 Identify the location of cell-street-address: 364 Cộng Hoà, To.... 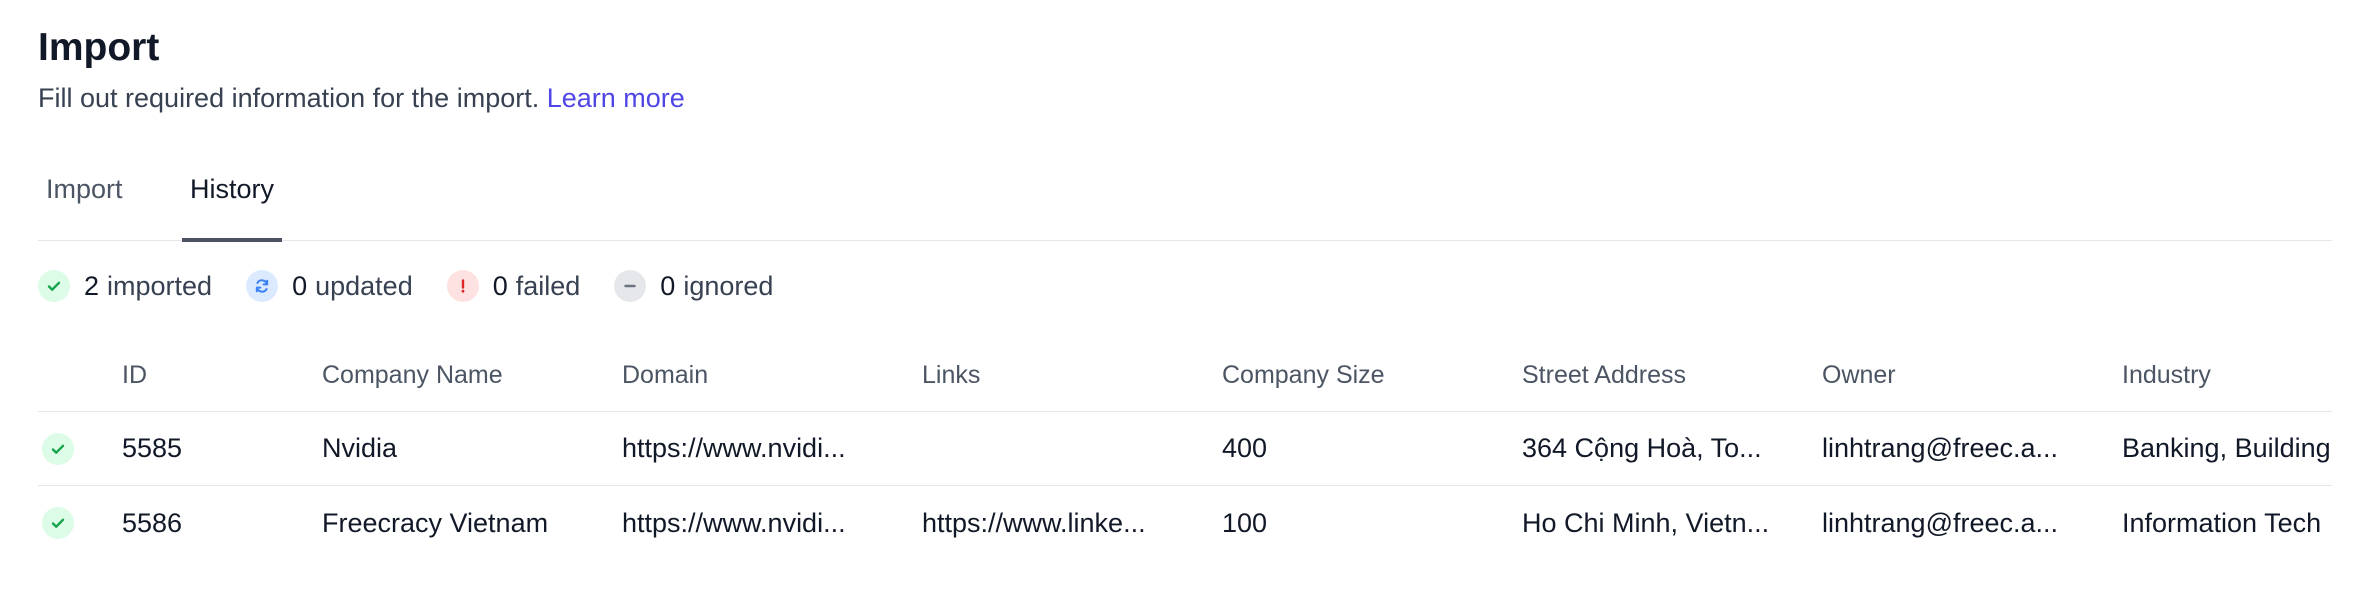
(1642, 448).